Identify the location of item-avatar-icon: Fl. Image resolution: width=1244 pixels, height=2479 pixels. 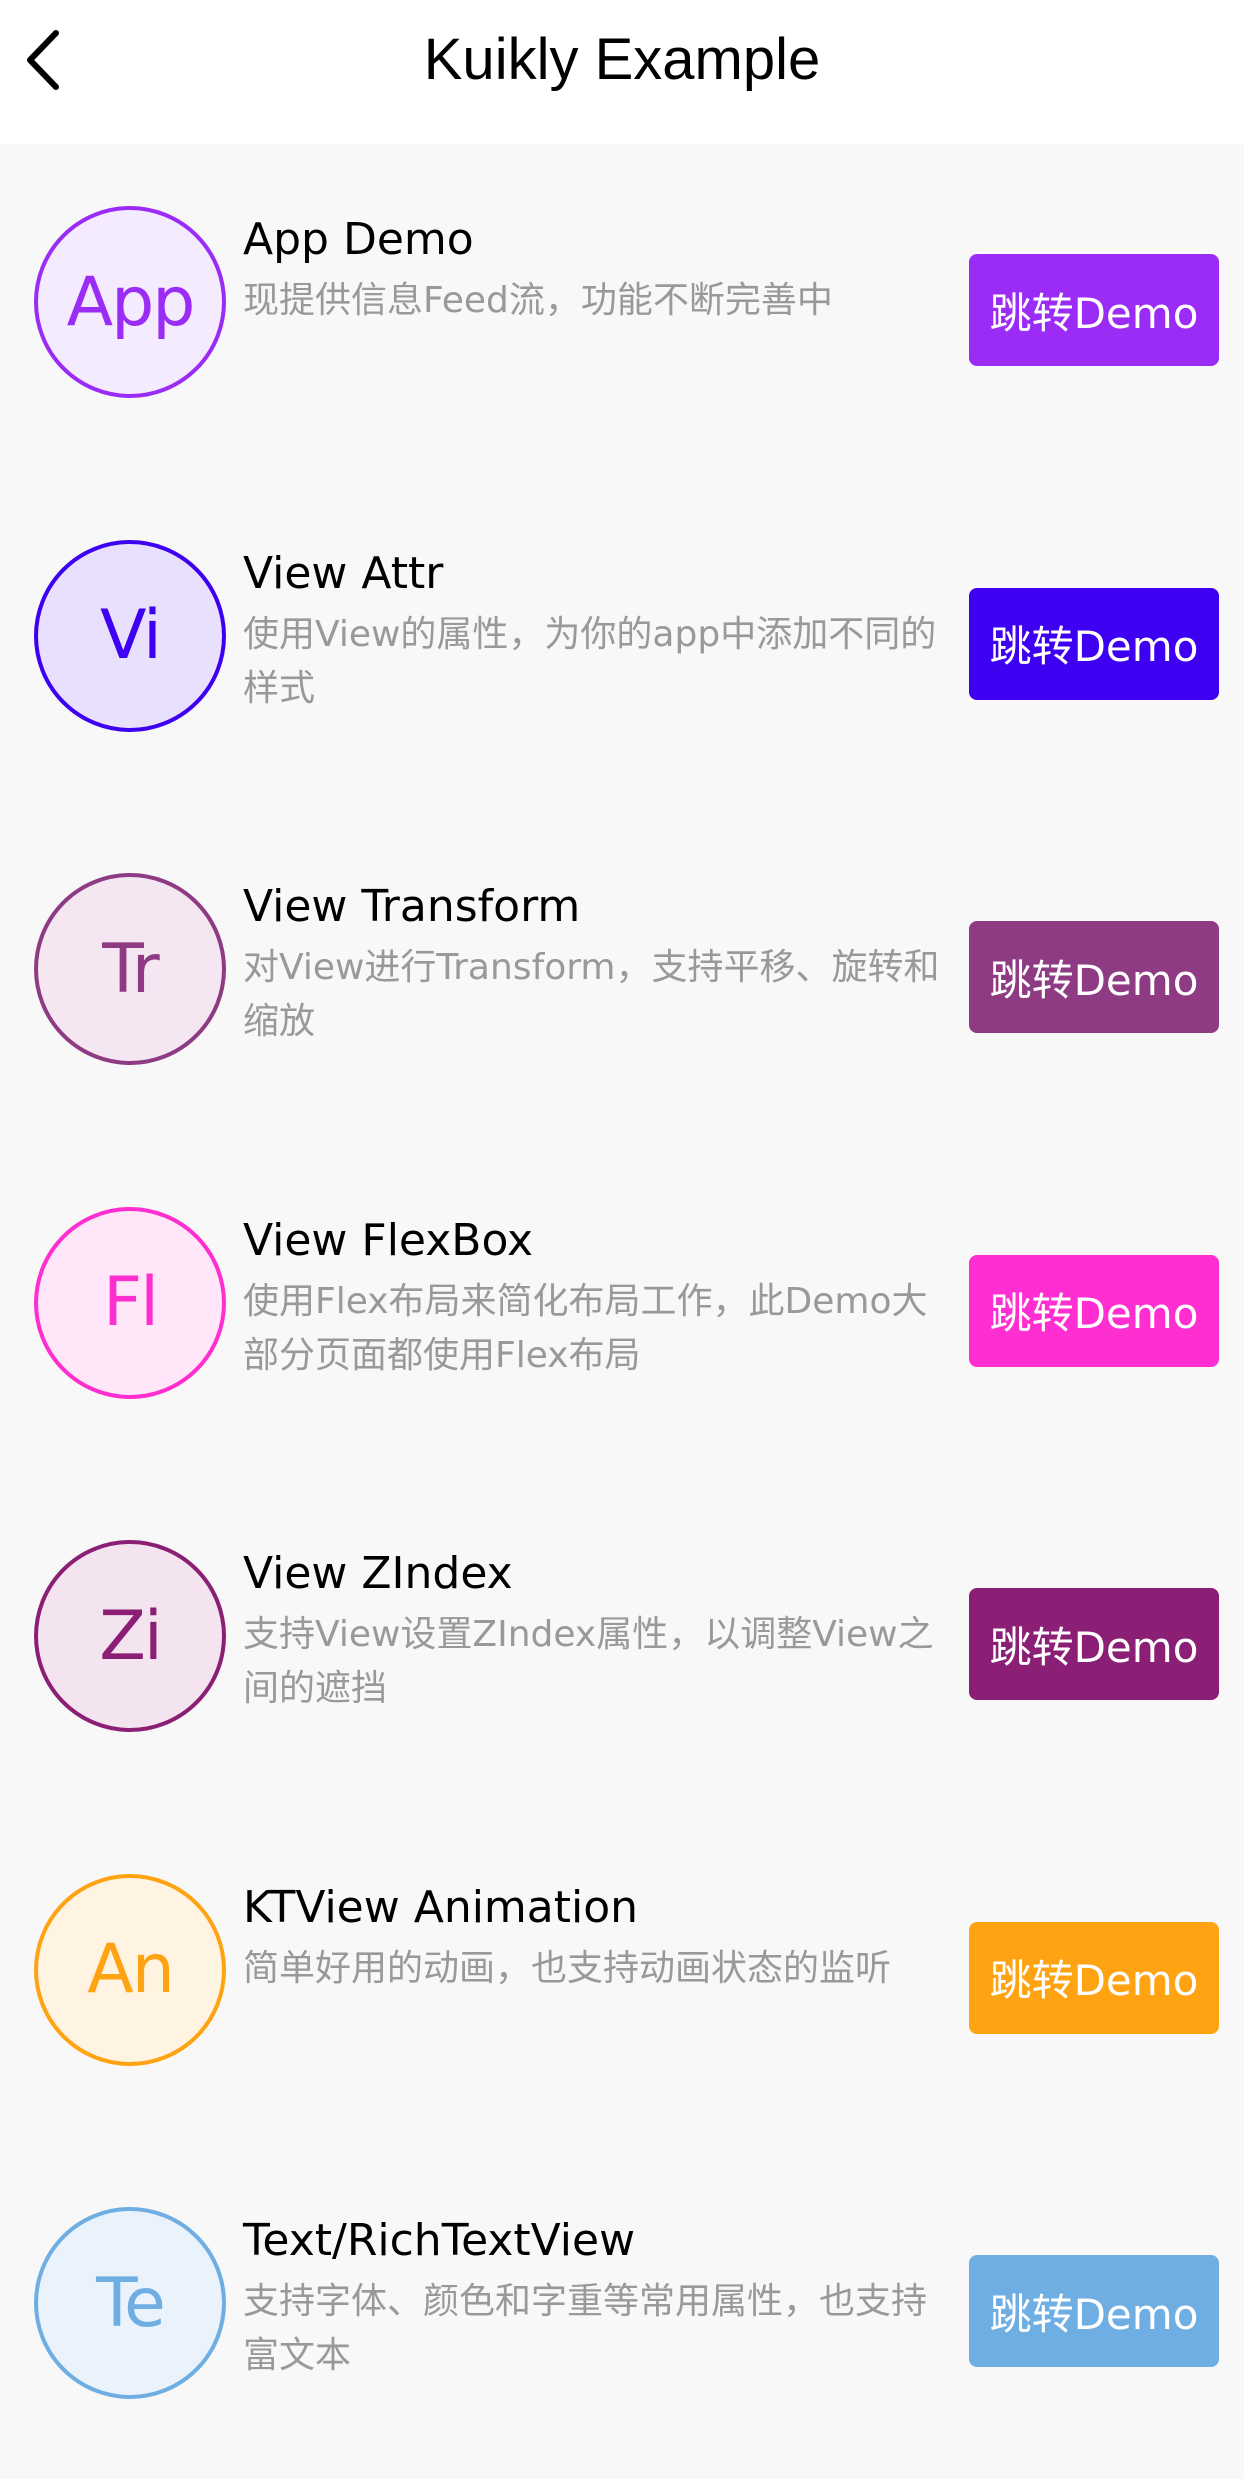
(130, 1302).